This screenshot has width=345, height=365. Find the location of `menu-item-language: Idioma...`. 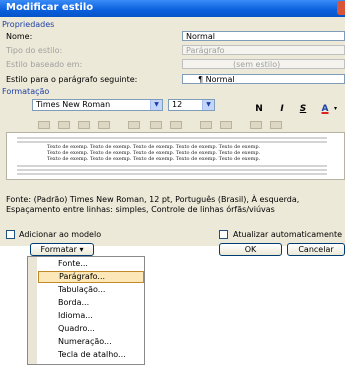

menu-item-language: Idioma... is located at coordinates (91, 316).